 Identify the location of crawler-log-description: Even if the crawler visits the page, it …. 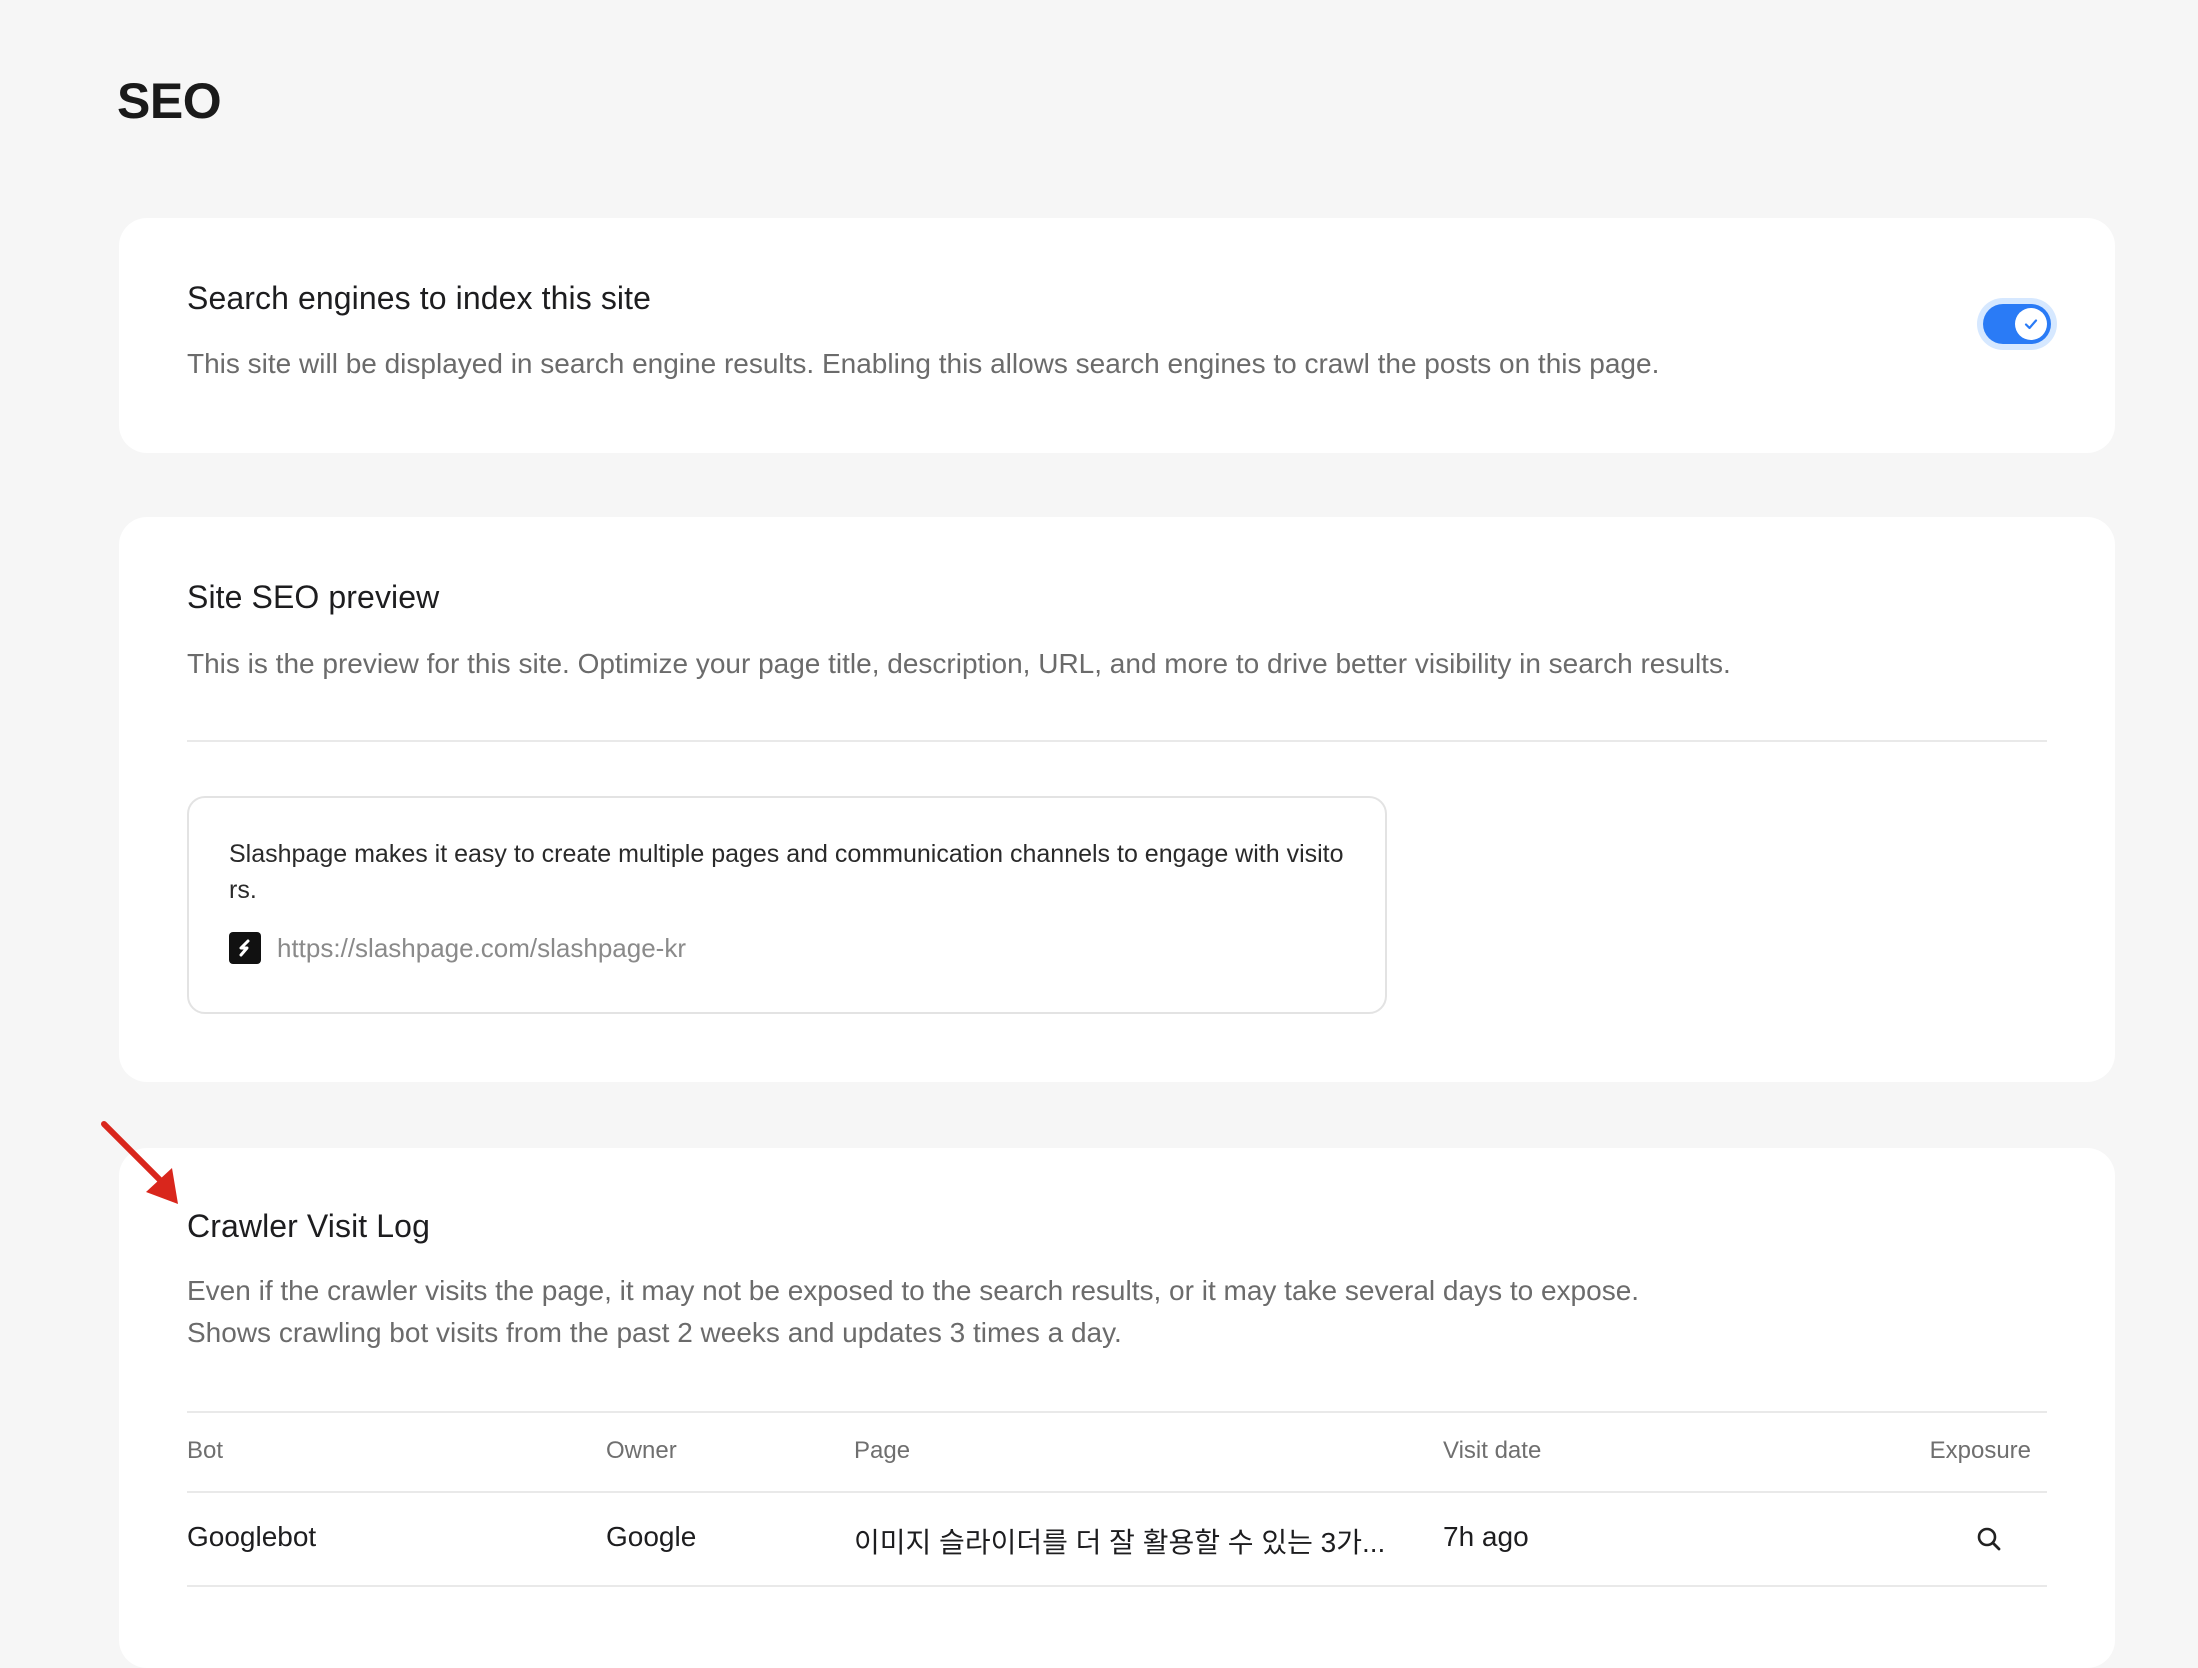
(913, 1312).